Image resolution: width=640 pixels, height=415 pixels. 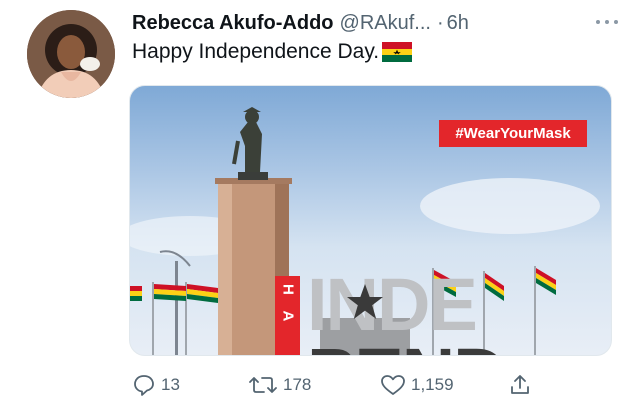 I want to click on side-red-banner: H A, so click(x=287, y=315).